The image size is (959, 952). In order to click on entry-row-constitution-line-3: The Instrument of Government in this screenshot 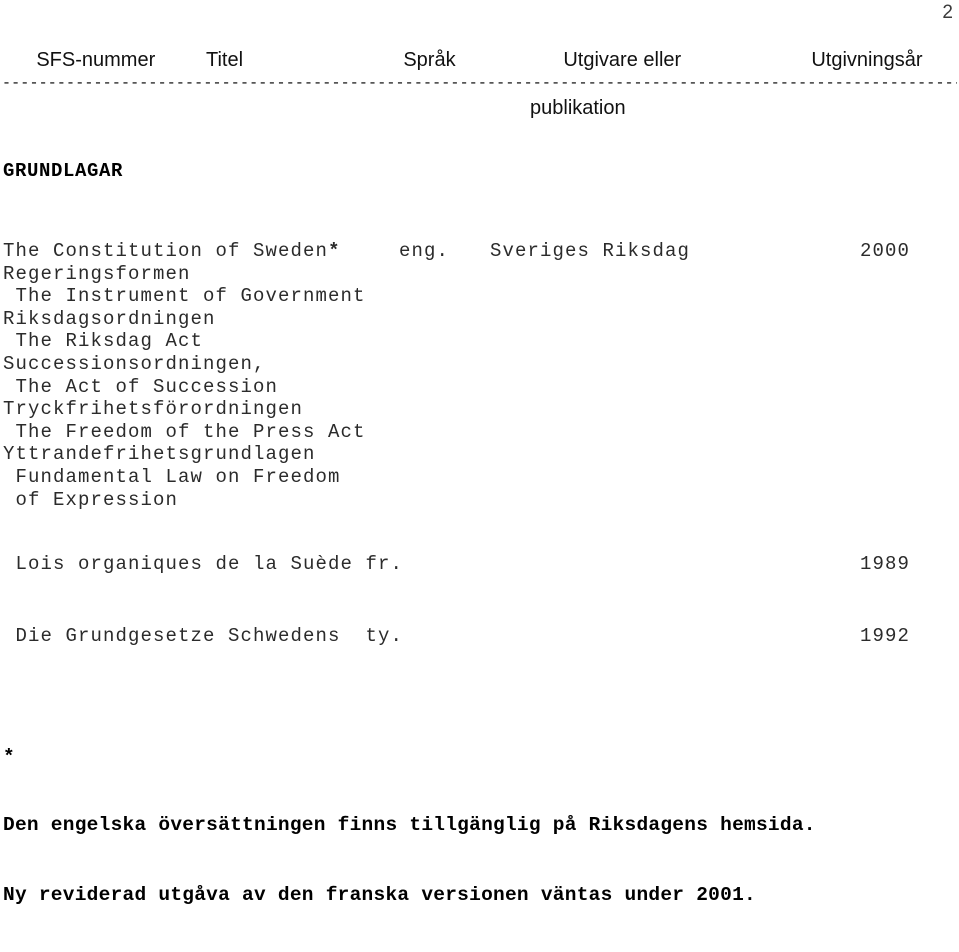, I will do `click(479, 296)`.